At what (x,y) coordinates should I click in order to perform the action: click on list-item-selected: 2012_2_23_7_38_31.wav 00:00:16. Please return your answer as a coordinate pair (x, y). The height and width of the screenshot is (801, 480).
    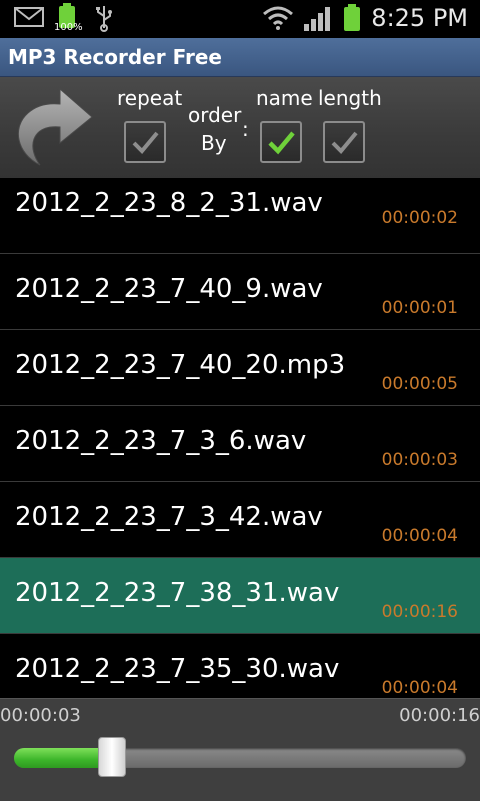
    Looking at the image, I should click on (240, 596).